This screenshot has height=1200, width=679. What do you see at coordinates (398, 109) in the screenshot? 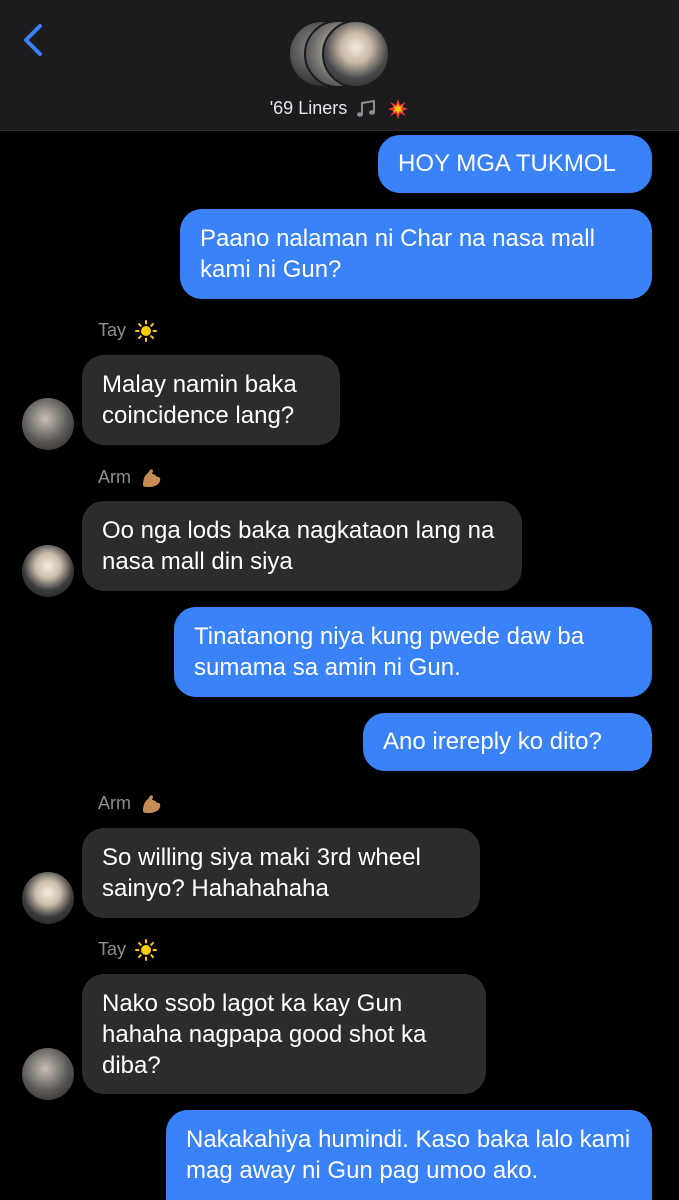
I see `collision-icon` at bounding box center [398, 109].